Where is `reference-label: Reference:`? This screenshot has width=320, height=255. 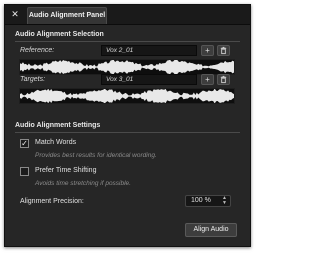
reference-label: Reference: is located at coordinates (37, 50).